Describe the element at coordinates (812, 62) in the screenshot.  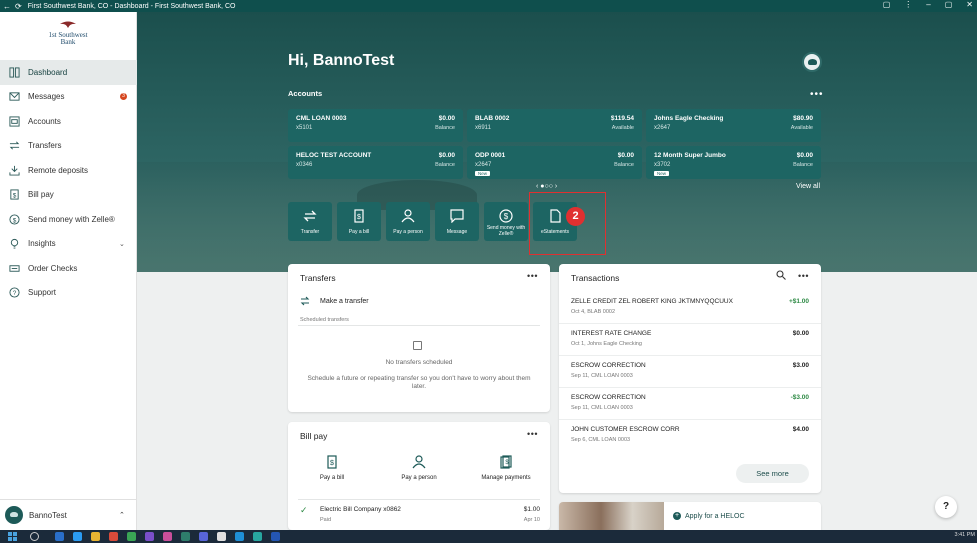
I see `profile-avatar` at that location.